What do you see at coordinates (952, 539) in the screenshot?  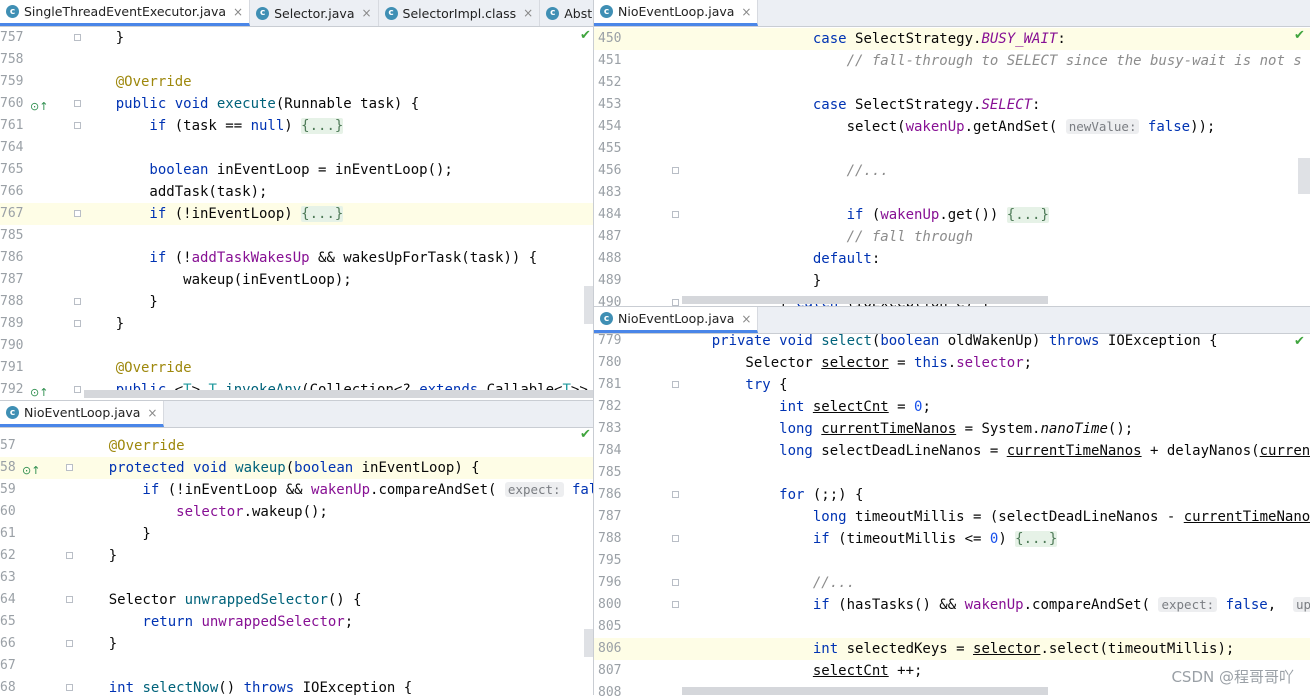 I see `code-line: 788 if (timeoutMillis <= 0) {...}` at bounding box center [952, 539].